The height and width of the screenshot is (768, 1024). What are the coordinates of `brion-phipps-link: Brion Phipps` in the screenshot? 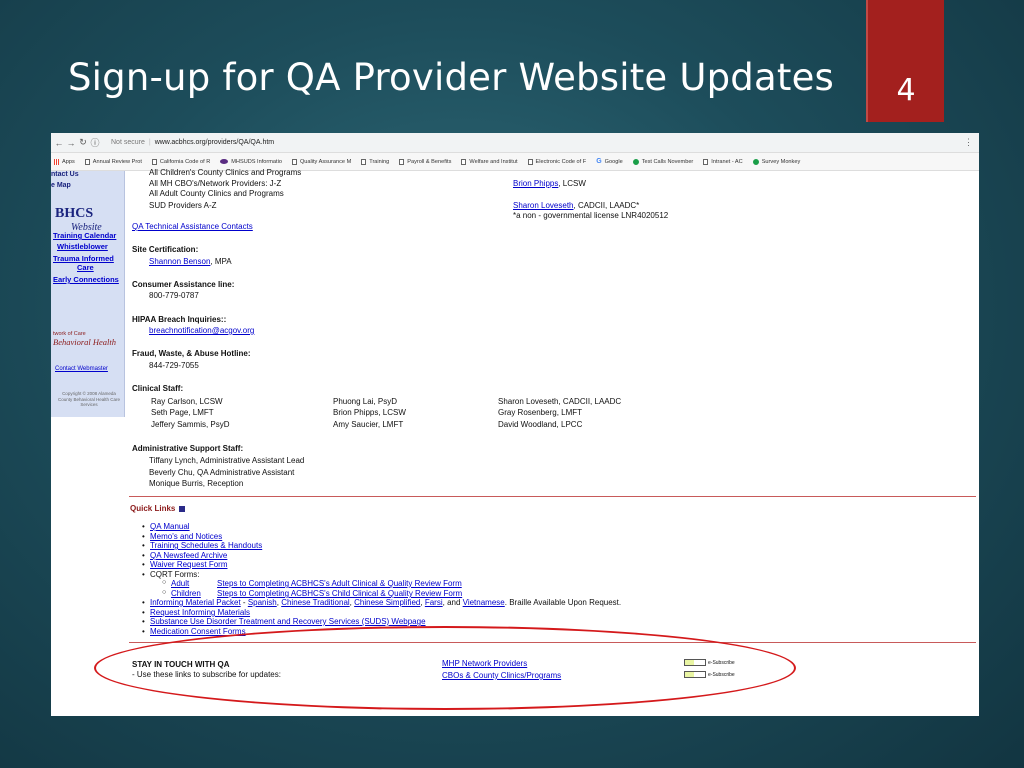 It's located at (535, 183).